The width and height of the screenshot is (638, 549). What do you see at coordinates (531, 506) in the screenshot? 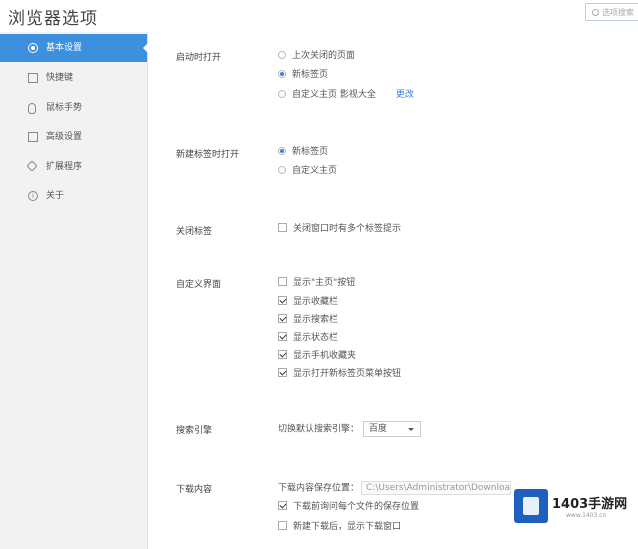
I see `cube-logo-icon` at bounding box center [531, 506].